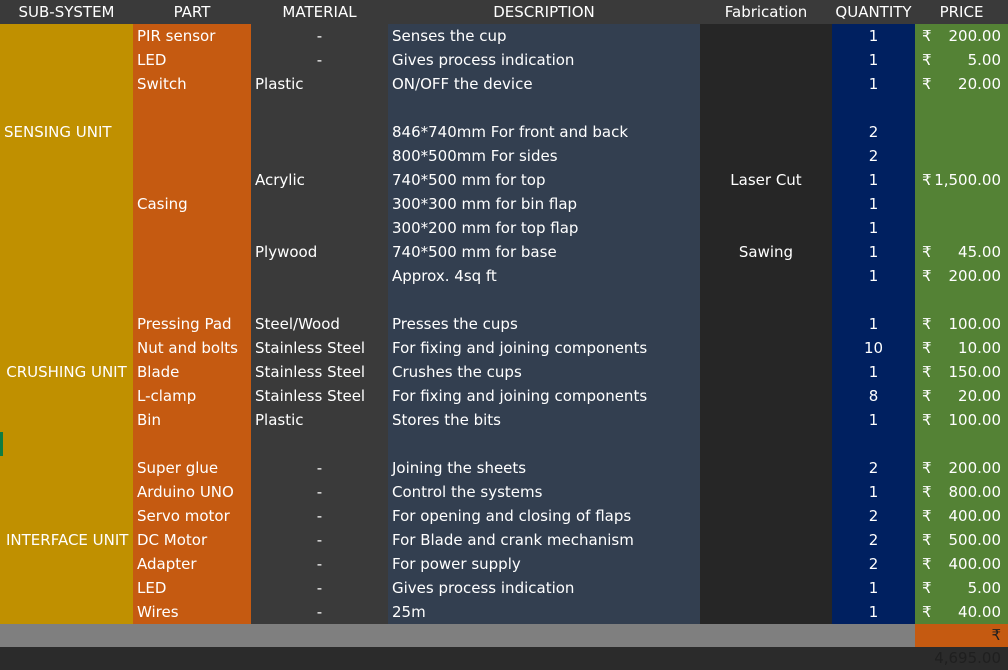  What do you see at coordinates (457, 372) in the screenshot?
I see `description-cell: Crushes the cups` at bounding box center [457, 372].